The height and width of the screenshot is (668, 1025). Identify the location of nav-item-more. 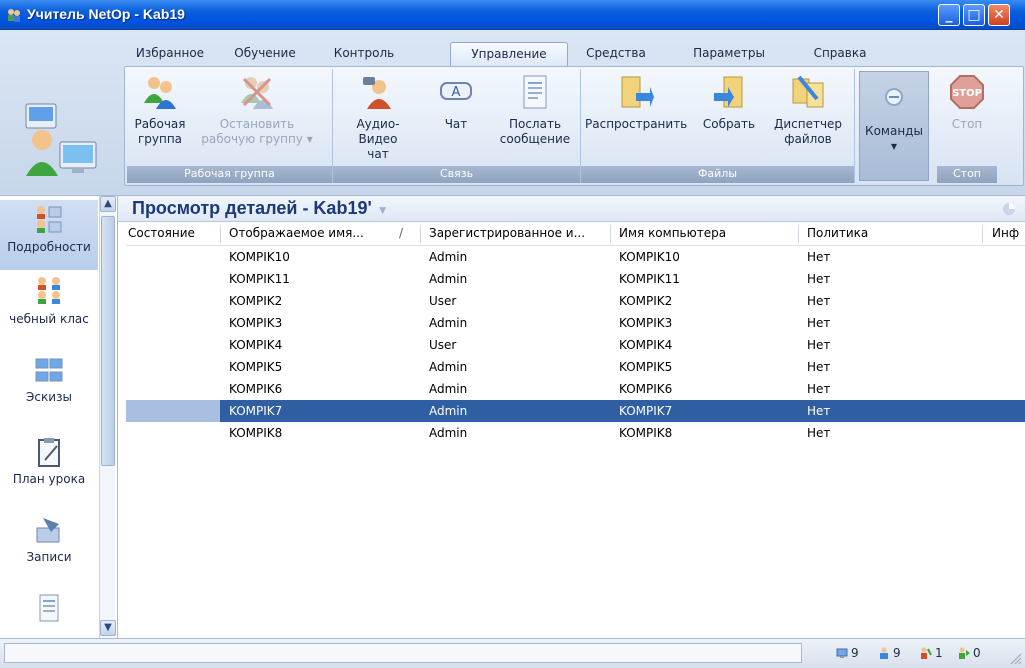
(49, 612).